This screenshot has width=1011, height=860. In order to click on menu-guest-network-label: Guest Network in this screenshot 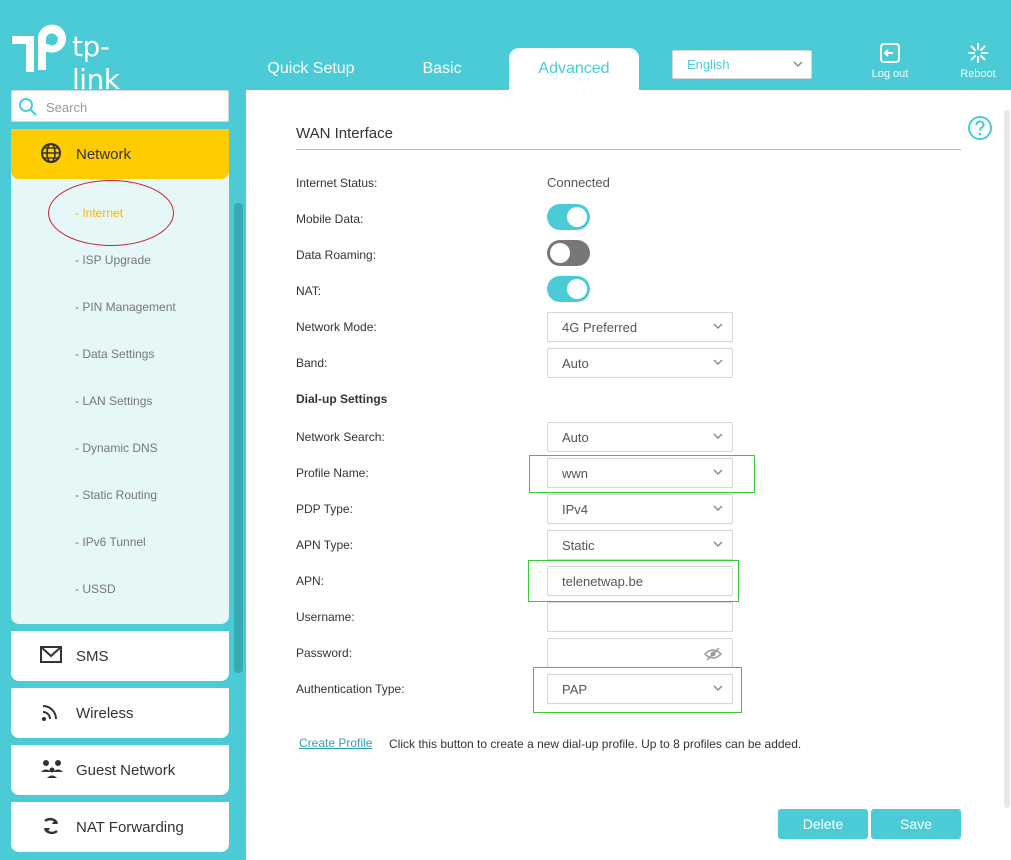, I will do `click(126, 770)`.